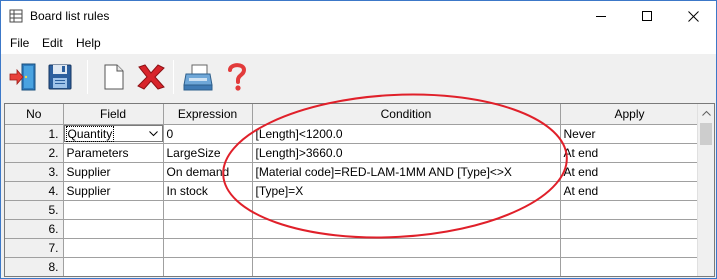 The image size is (717, 279). I want to click on column-header-condition: Condition, so click(406, 114).